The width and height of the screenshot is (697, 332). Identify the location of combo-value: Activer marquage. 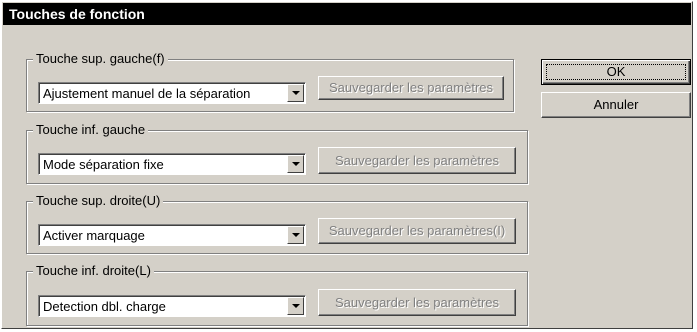
(94, 235).